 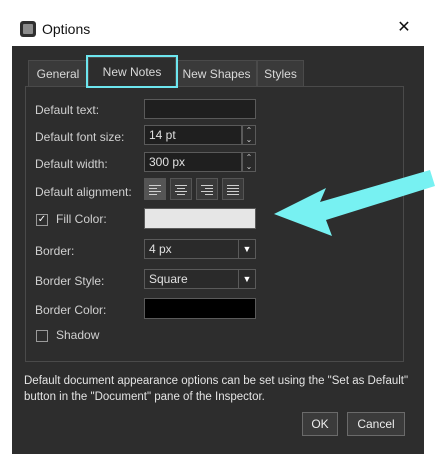 What do you see at coordinates (66, 29) in the screenshot?
I see `window-title: Options` at bounding box center [66, 29].